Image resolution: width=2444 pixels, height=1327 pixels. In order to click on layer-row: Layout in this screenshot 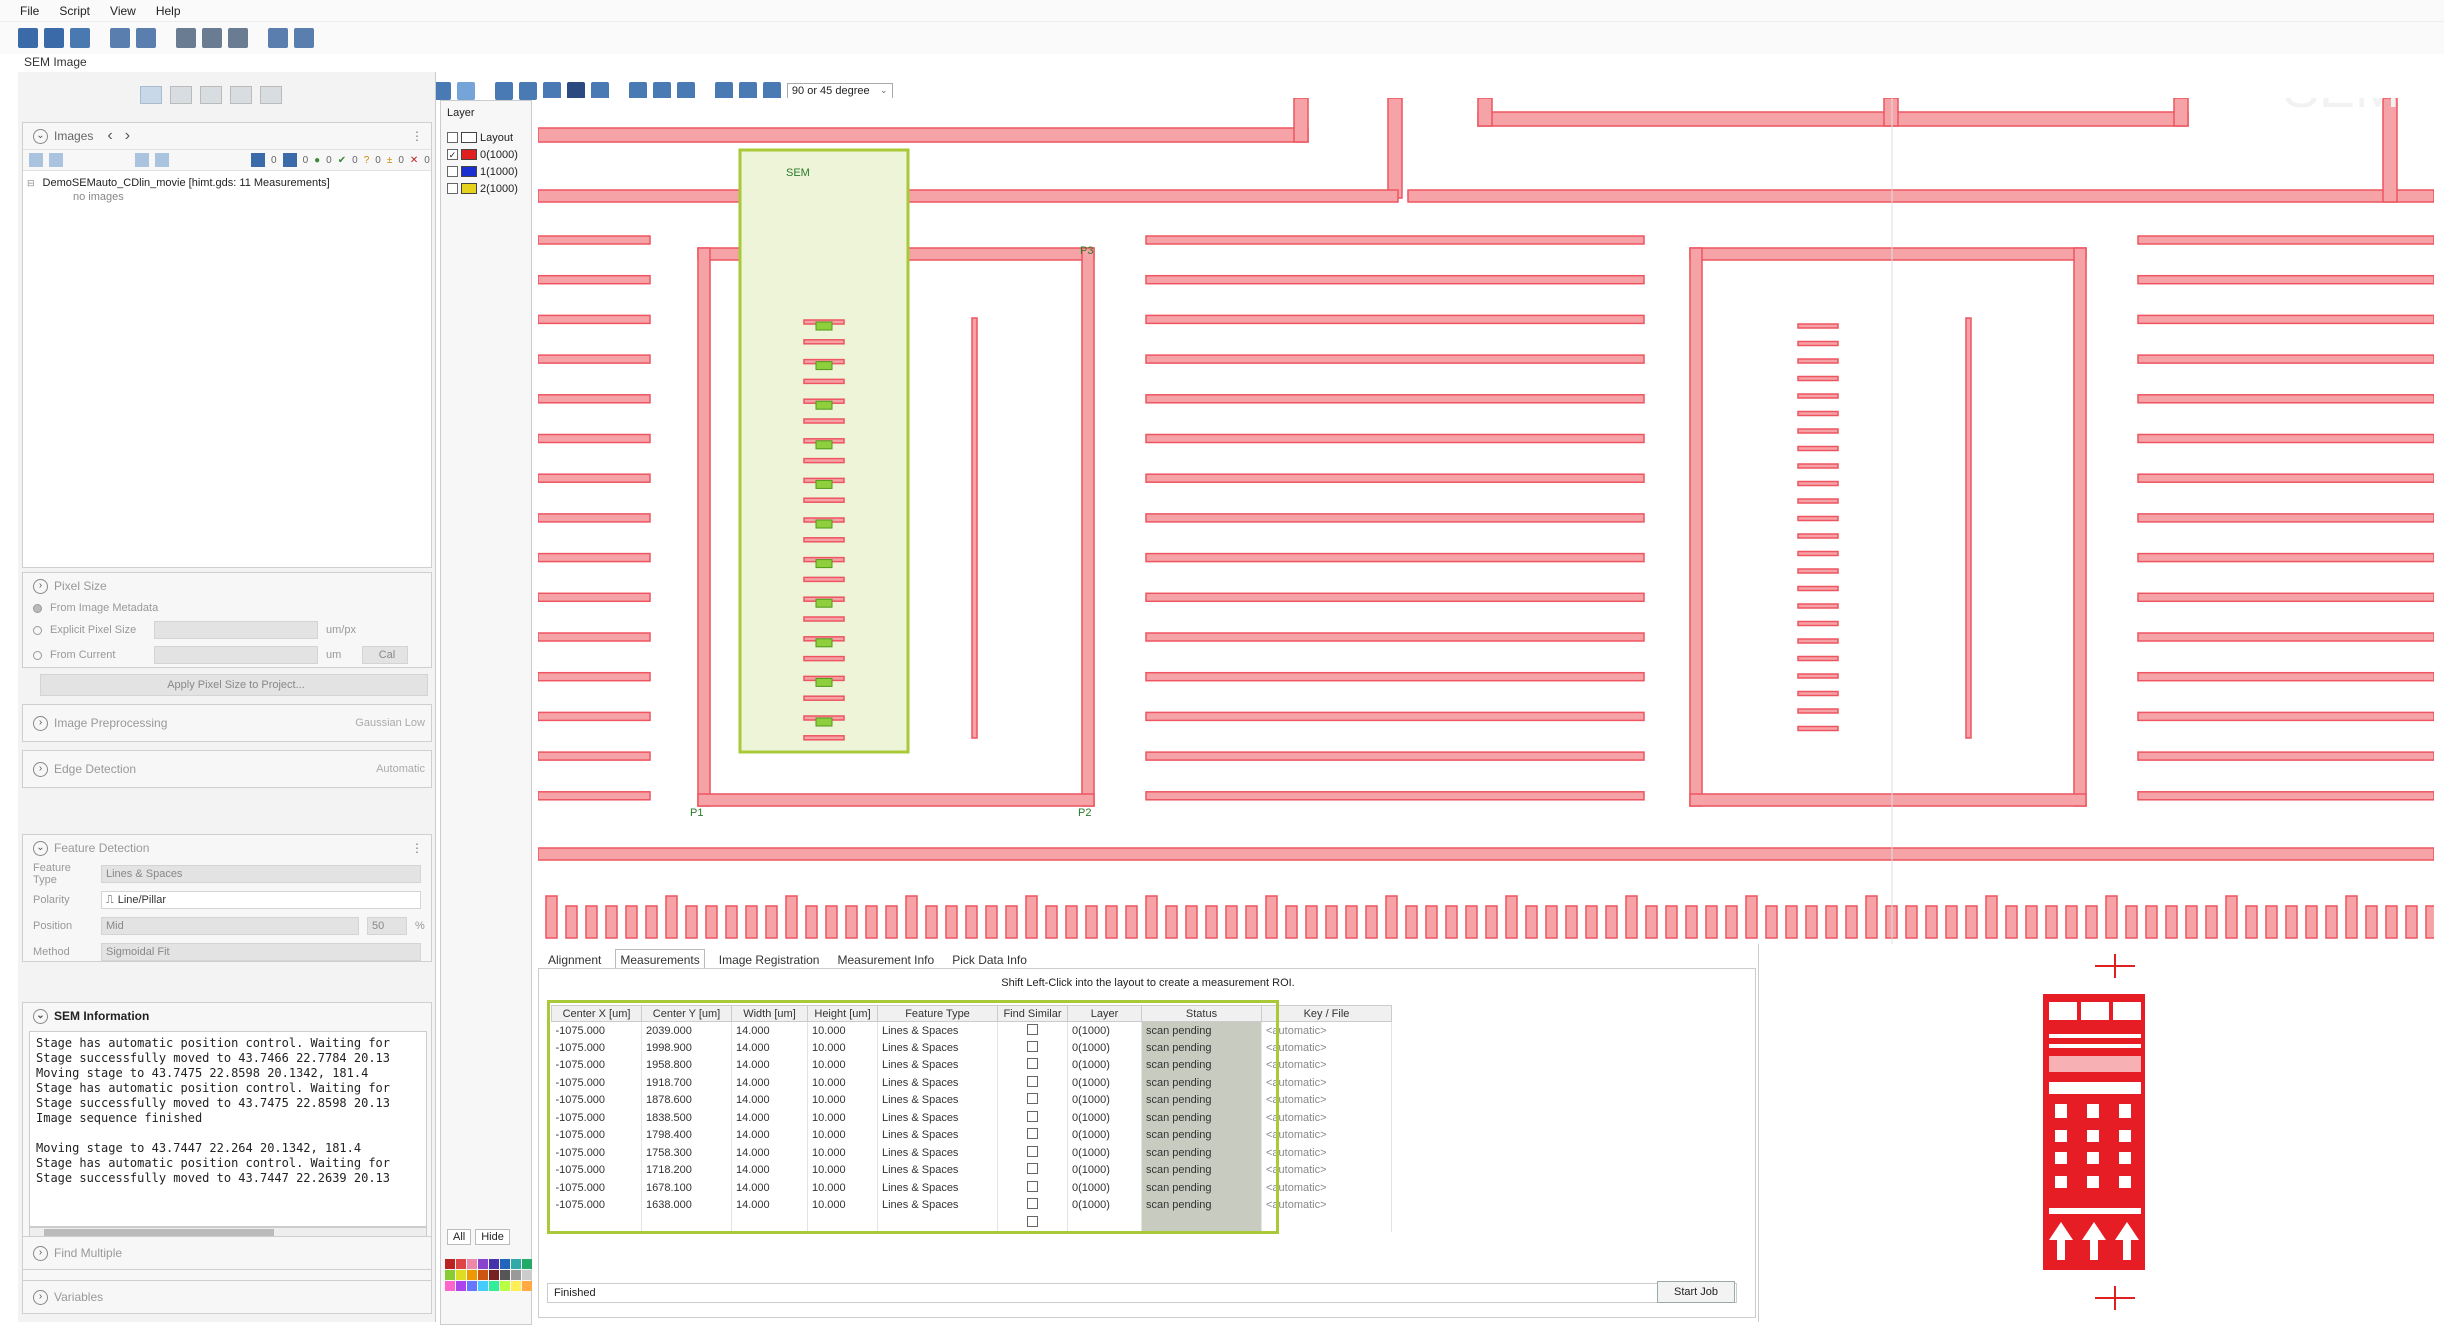, I will do `click(482, 137)`.